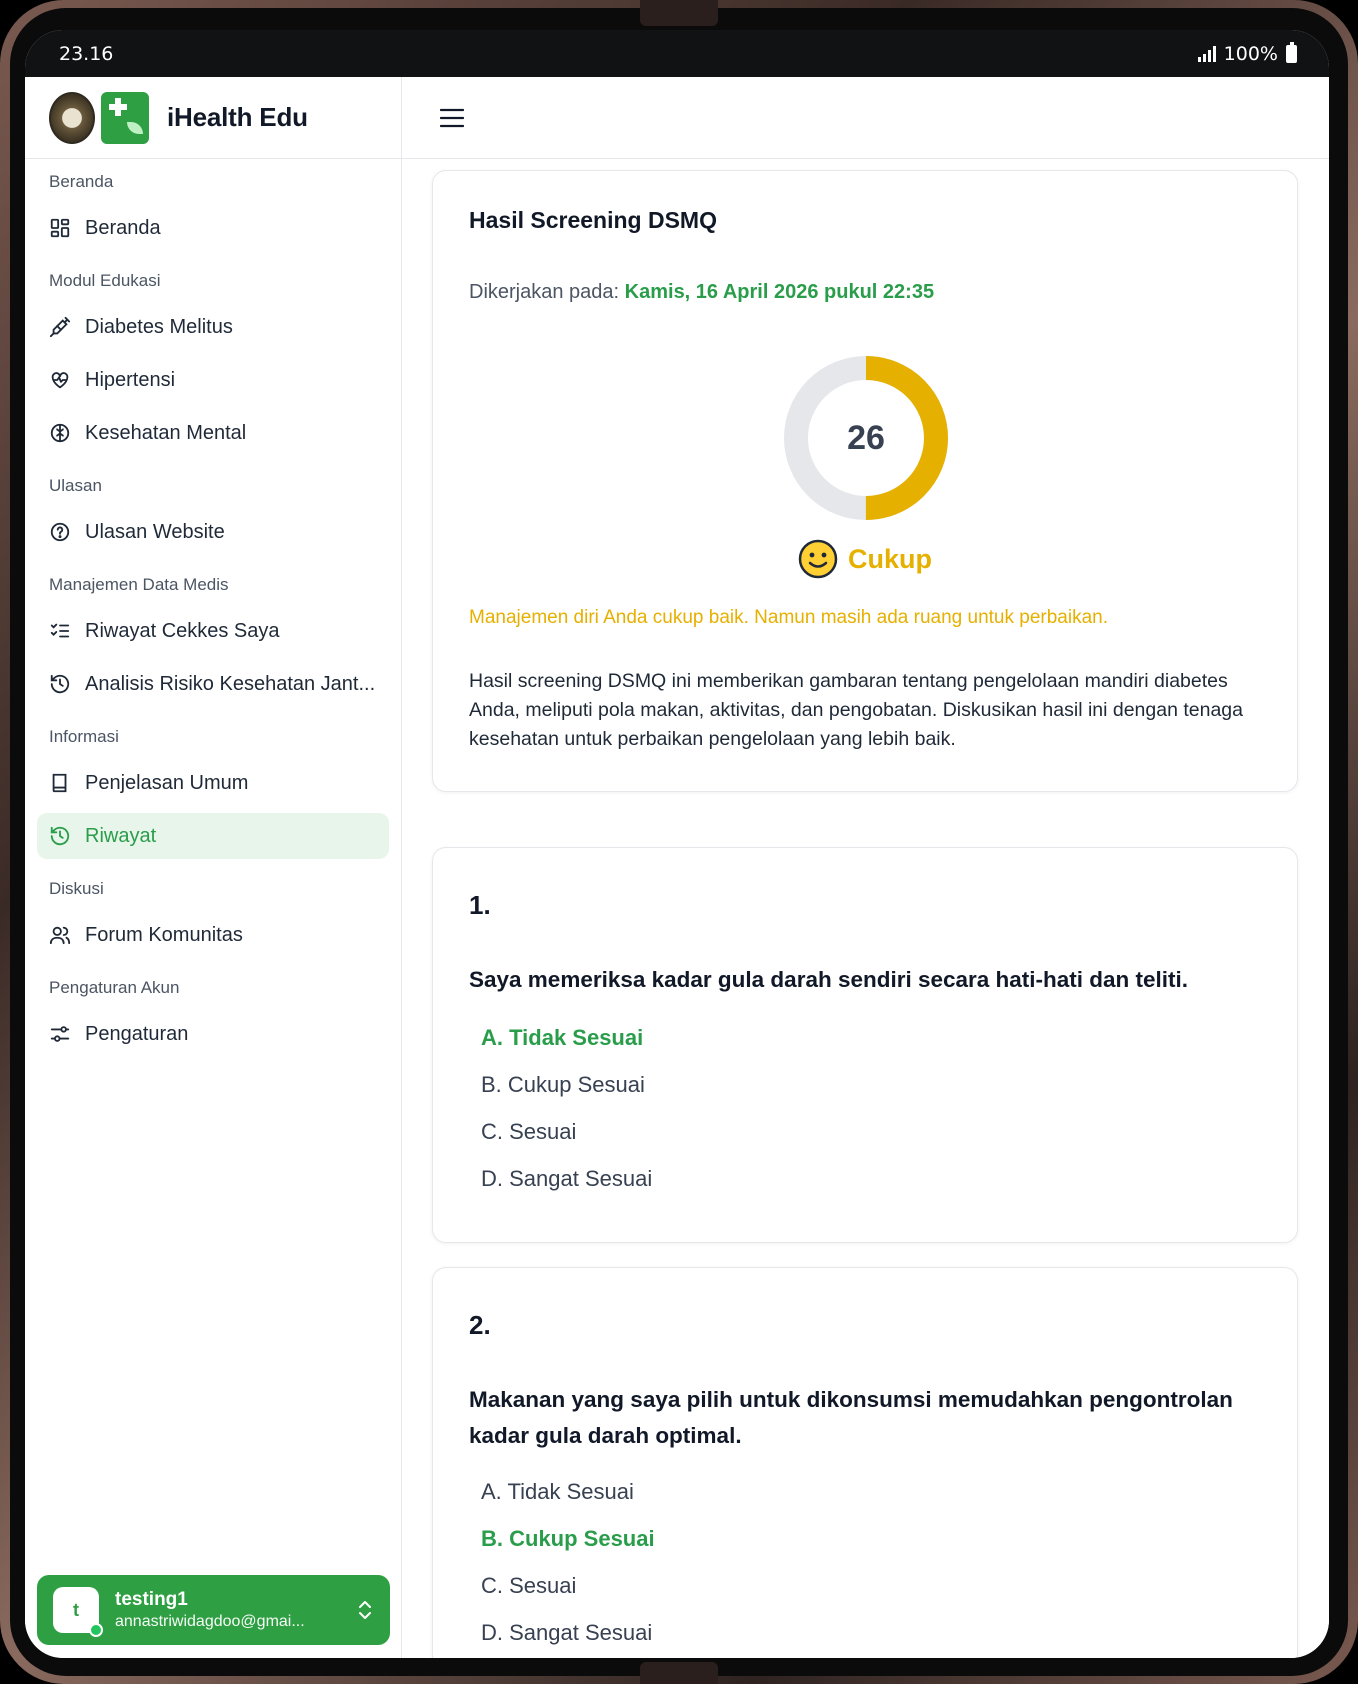 This screenshot has height=1684, width=1358. I want to click on brain-icon, so click(60, 433).